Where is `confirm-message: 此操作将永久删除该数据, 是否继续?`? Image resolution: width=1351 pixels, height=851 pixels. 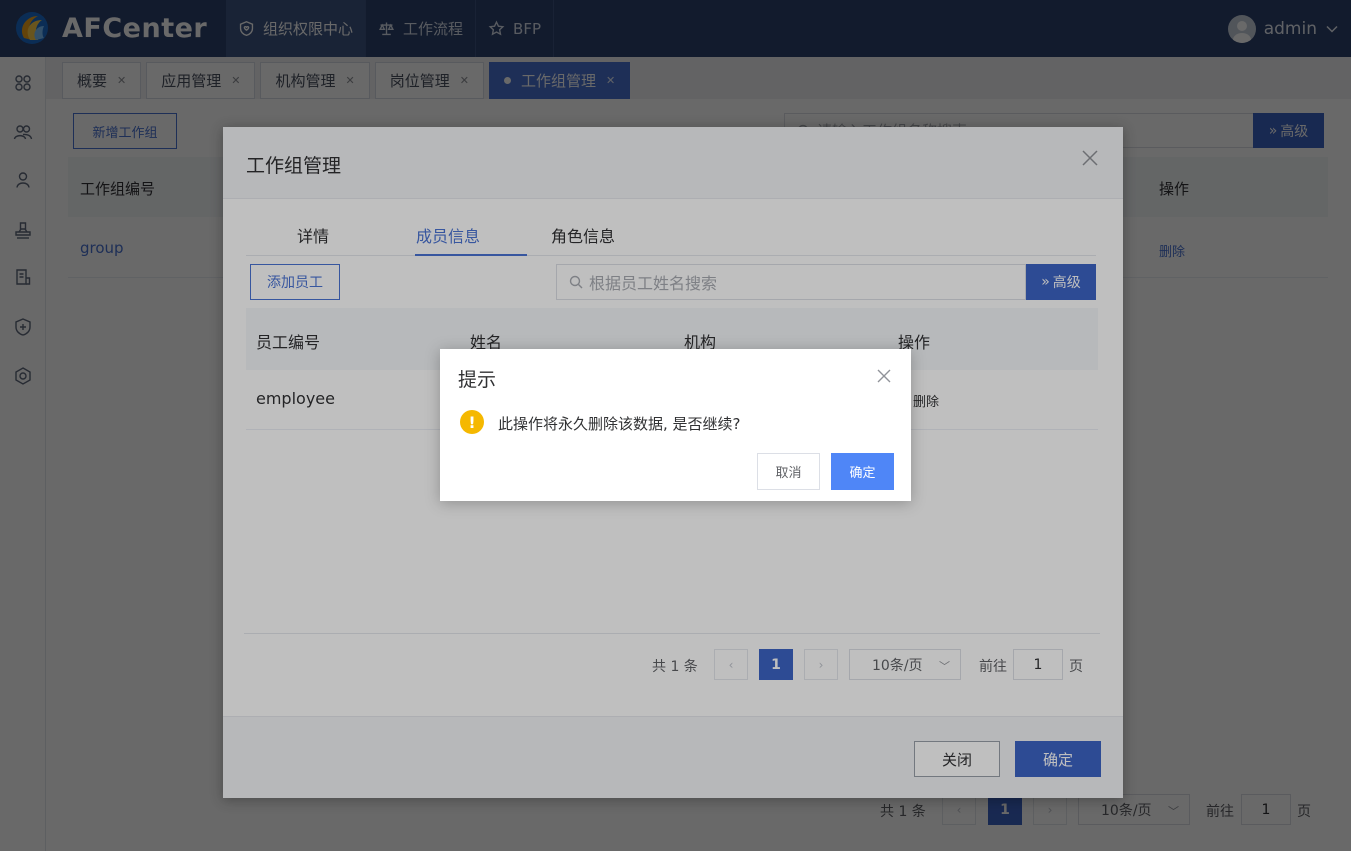
confirm-message: 此操作将永久删除该数据, 是否继续? is located at coordinates (619, 424).